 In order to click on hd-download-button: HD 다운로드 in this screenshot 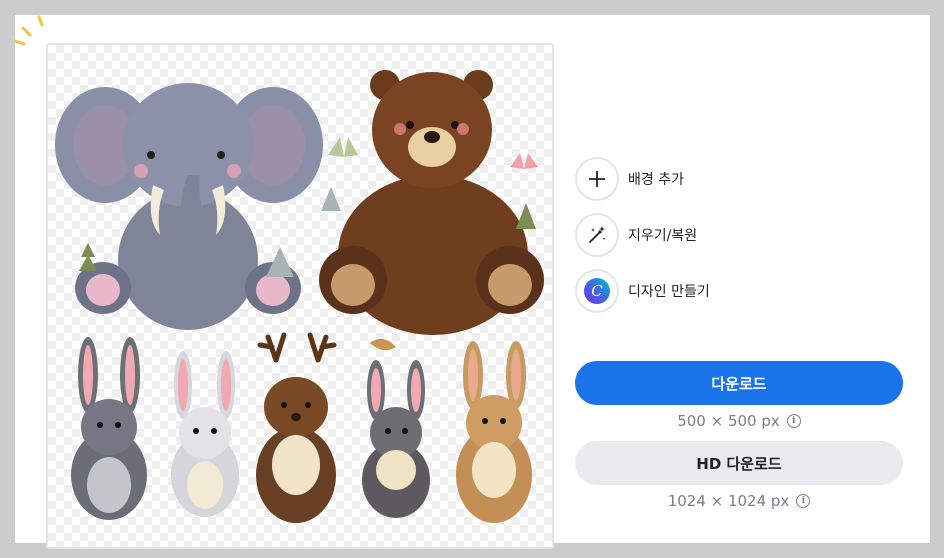, I will do `click(739, 463)`.